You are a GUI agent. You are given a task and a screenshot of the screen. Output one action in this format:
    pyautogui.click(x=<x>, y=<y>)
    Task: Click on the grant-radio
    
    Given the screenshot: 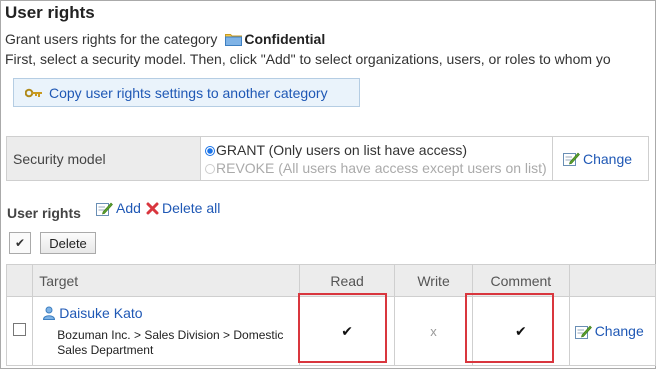 What is the action you would take?
    pyautogui.click(x=210, y=150)
    